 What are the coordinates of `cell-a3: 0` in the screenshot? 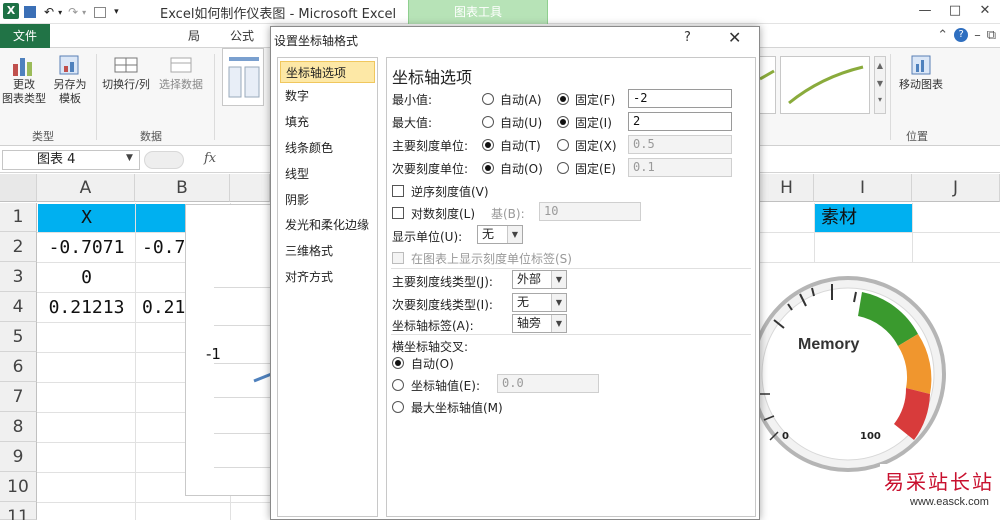 It's located at (86, 277).